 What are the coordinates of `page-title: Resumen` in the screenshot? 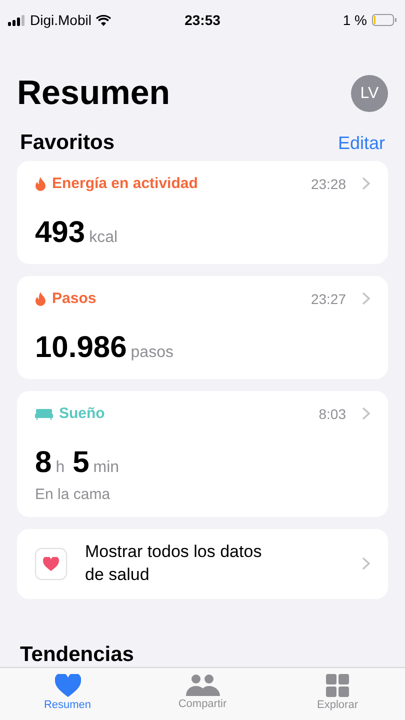 It's located at (93, 93).